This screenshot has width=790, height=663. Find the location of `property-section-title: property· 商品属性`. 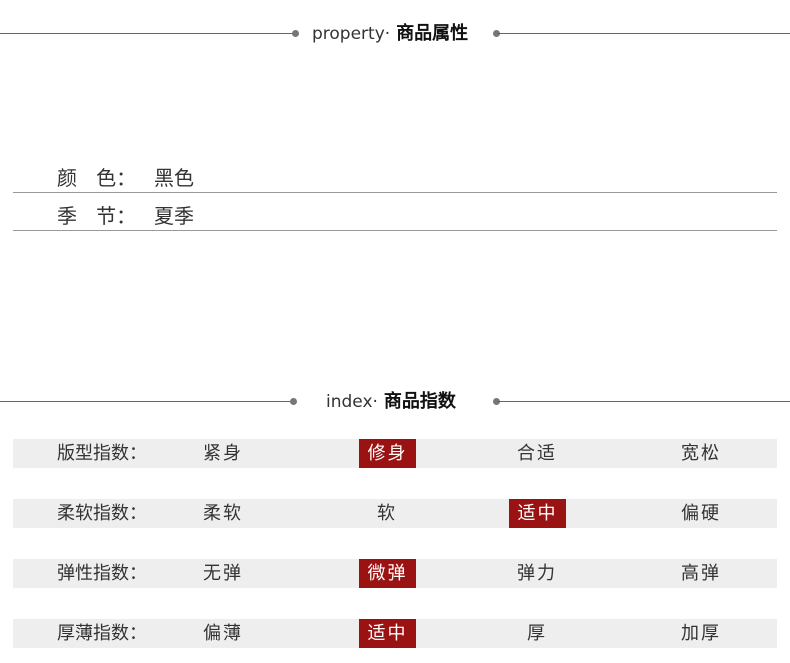

property-section-title: property· 商品属性 is located at coordinates (390, 34).